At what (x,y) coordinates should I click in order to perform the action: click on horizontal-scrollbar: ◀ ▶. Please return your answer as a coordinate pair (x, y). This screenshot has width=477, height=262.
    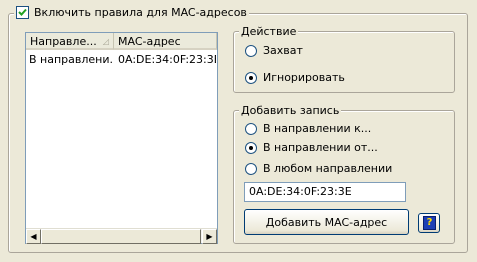
    Looking at the image, I should click on (121, 236).